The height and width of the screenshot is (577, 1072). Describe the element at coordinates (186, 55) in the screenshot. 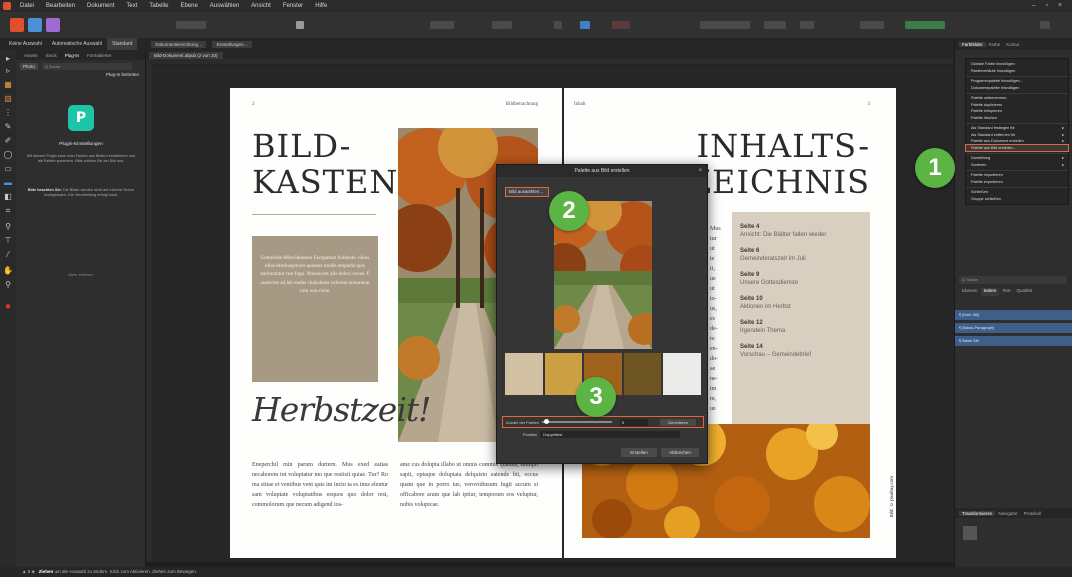

I see `document-tab: Bild-Dokument.afpub (2 von 10)` at that location.